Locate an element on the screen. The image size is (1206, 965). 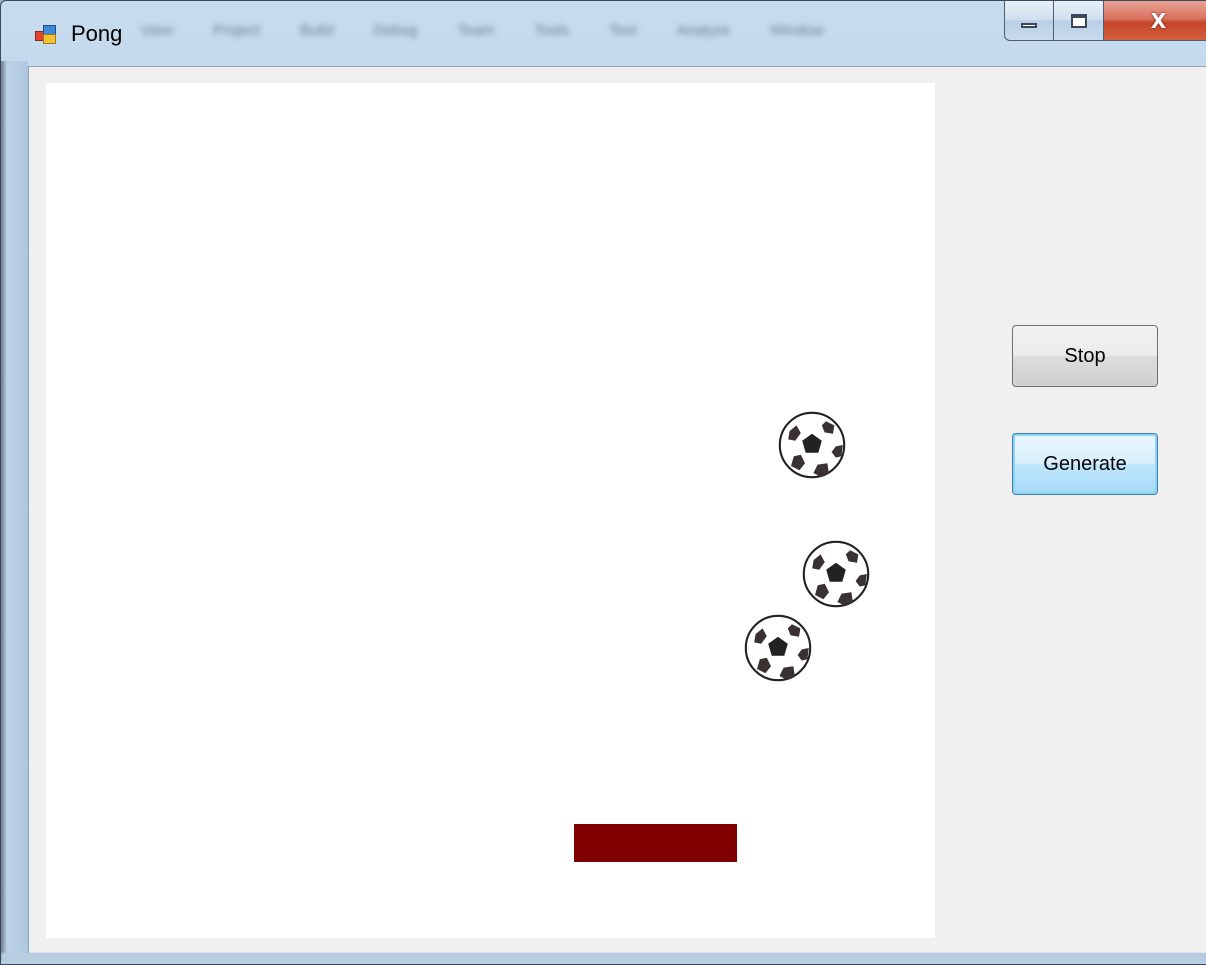
maximize-icon is located at coordinates (1078, 20).